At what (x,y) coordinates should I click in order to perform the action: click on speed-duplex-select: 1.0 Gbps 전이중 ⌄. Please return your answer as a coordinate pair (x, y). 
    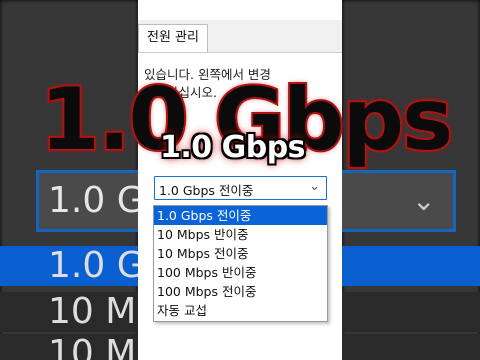
    Looking at the image, I should click on (240, 188).